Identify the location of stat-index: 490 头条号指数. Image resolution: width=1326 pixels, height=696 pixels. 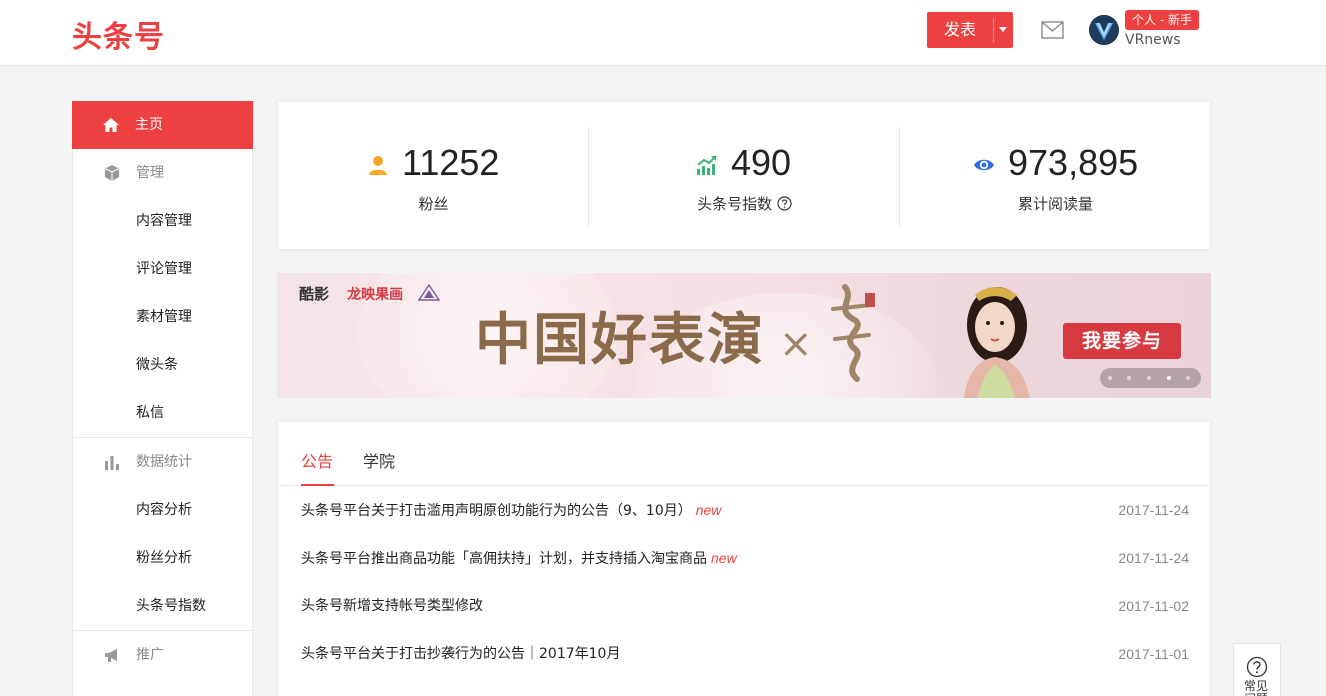
(744, 176).